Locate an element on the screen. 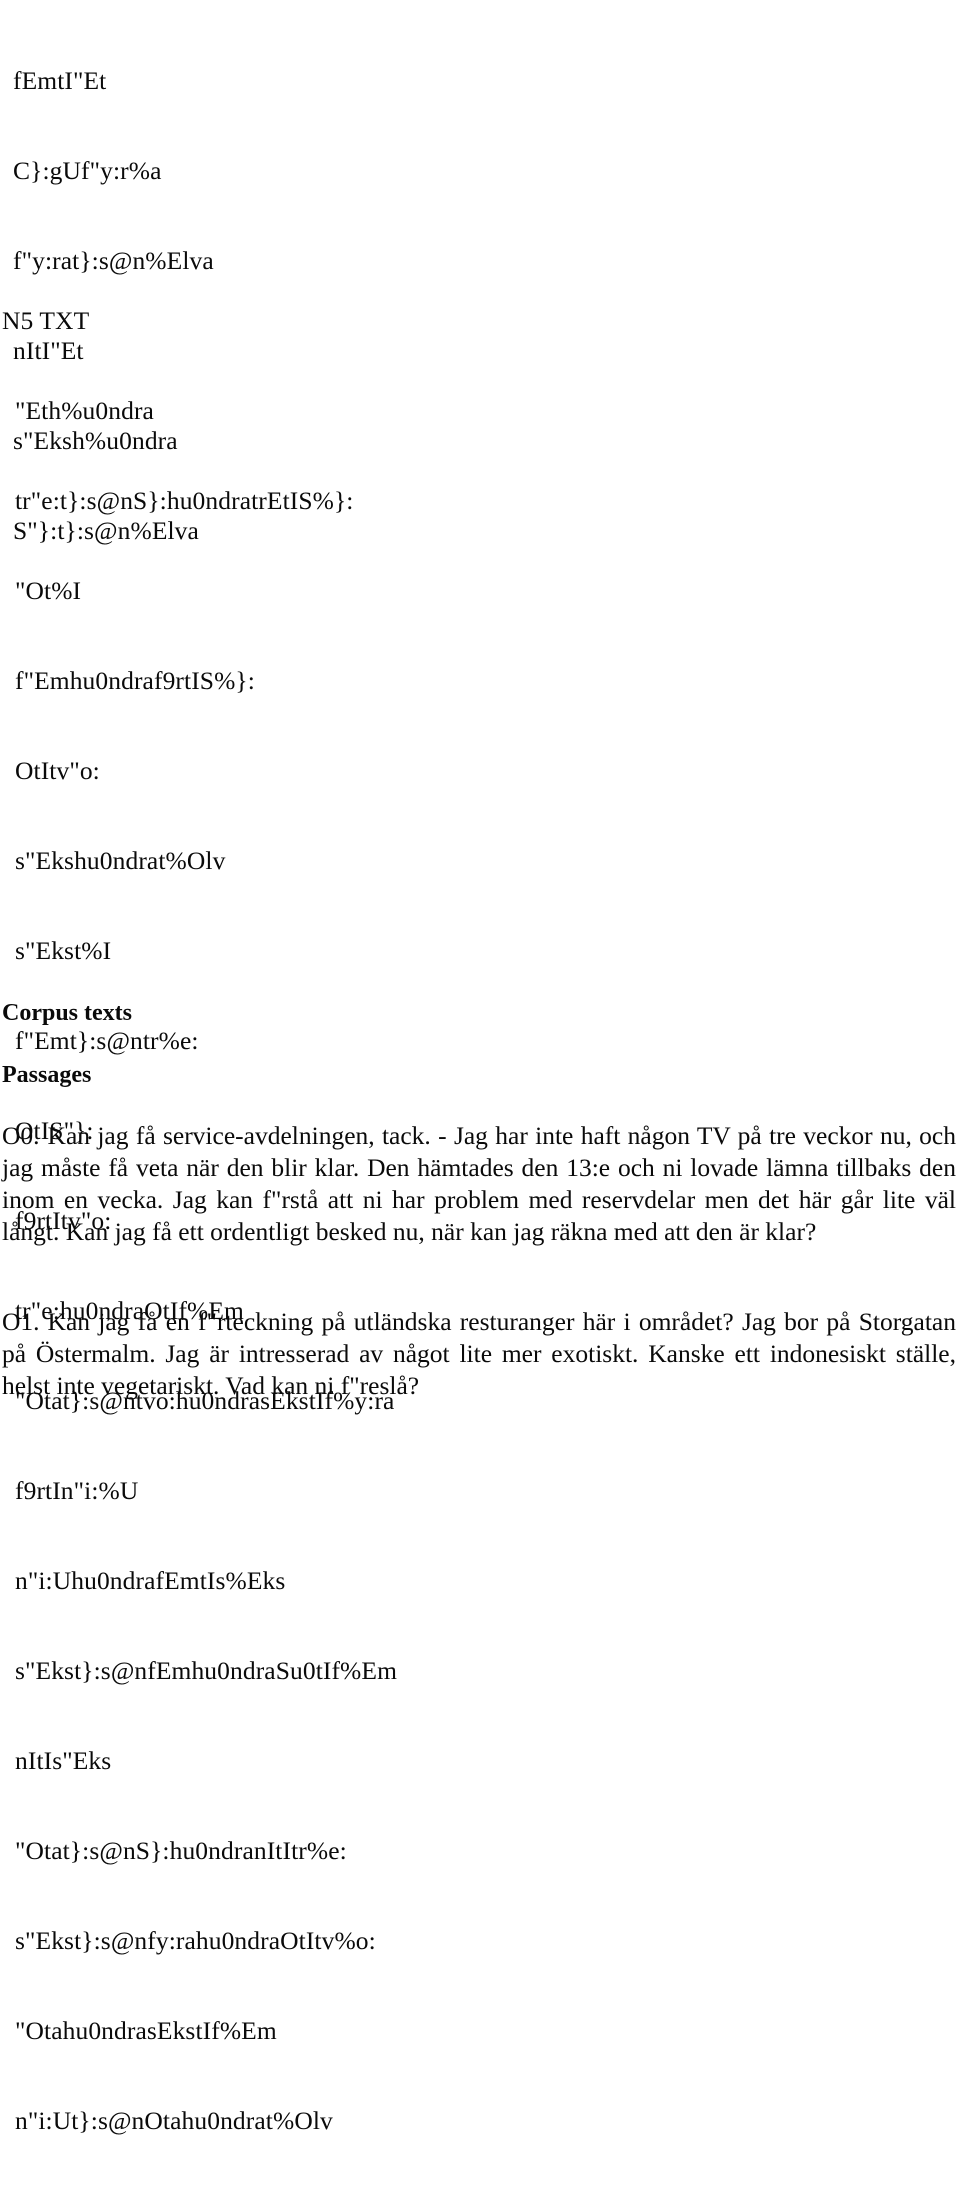  encoded-line: s"Ekst%I is located at coordinates (63, 950).